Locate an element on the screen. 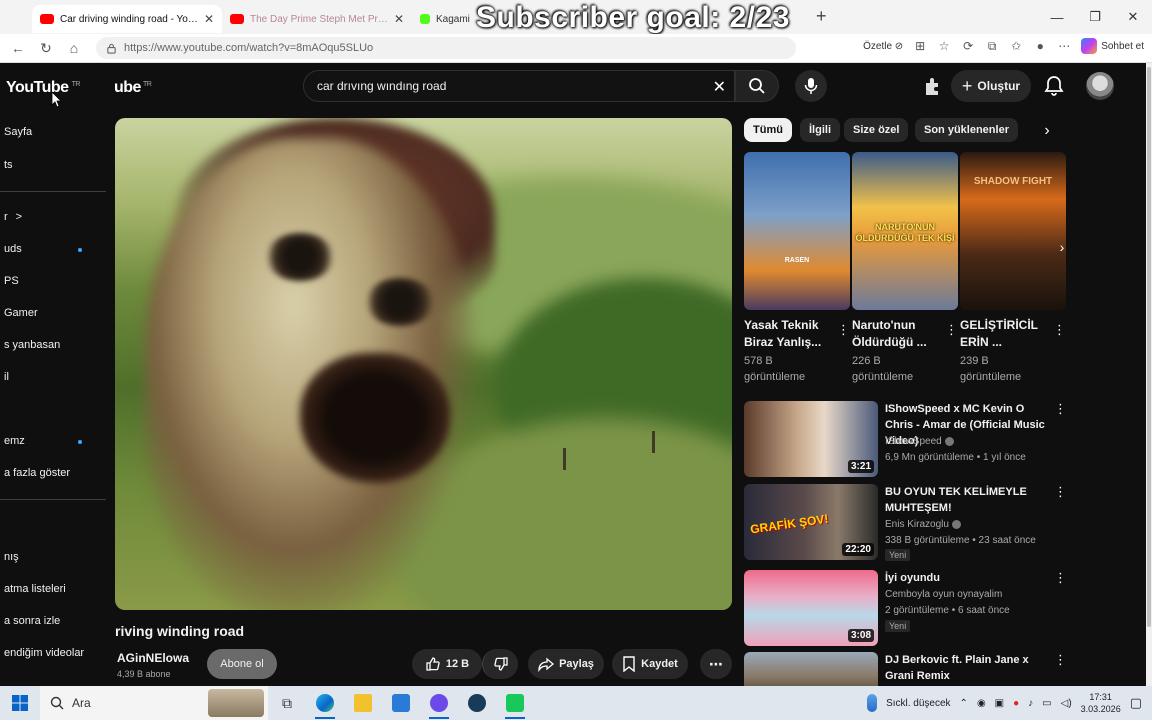  dislike-button is located at coordinates (500, 664).